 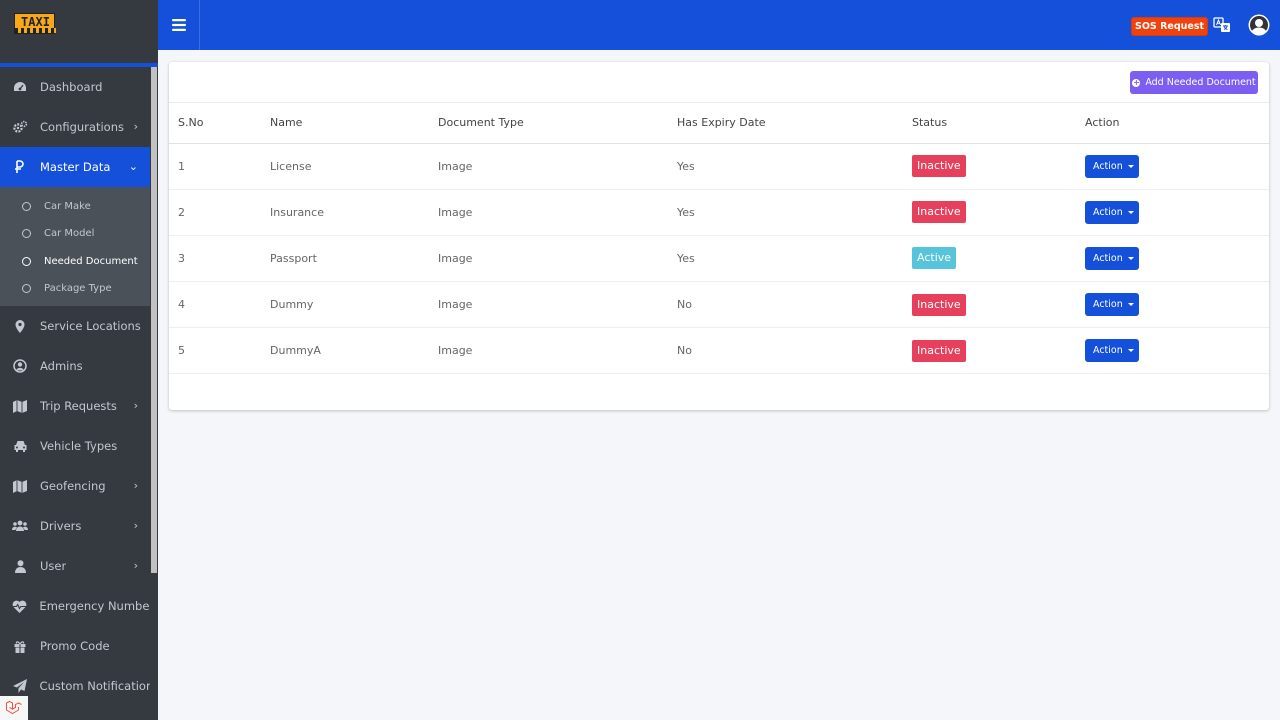 What do you see at coordinates (14, 708) in the screenshot?
I see `laravel-icon` at bounding box center [14, 708].